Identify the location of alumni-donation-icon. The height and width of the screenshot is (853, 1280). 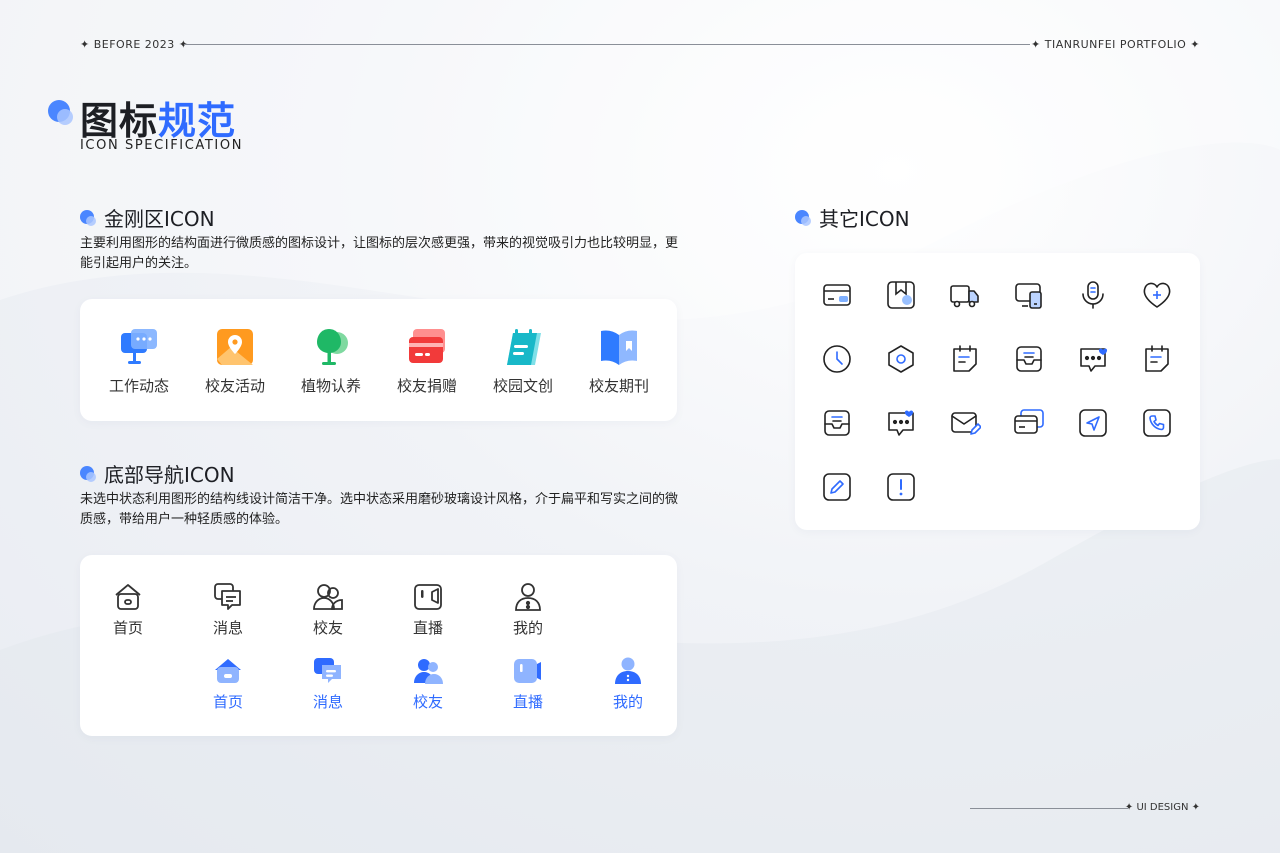
(427, 346).